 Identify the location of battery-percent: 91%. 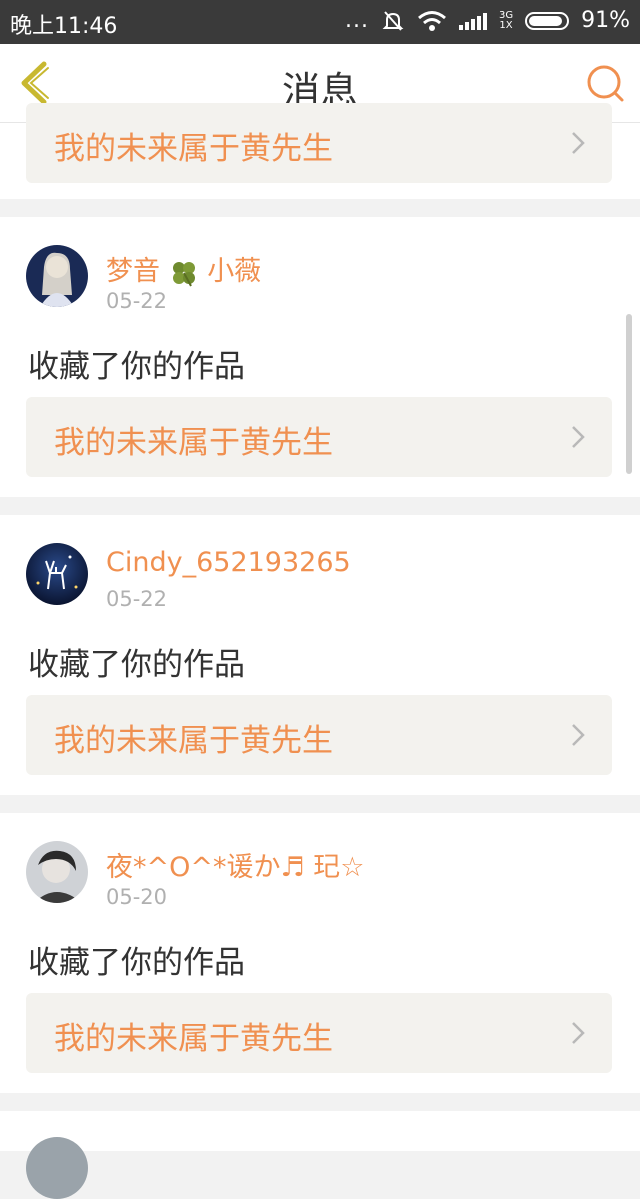
(605, 20).